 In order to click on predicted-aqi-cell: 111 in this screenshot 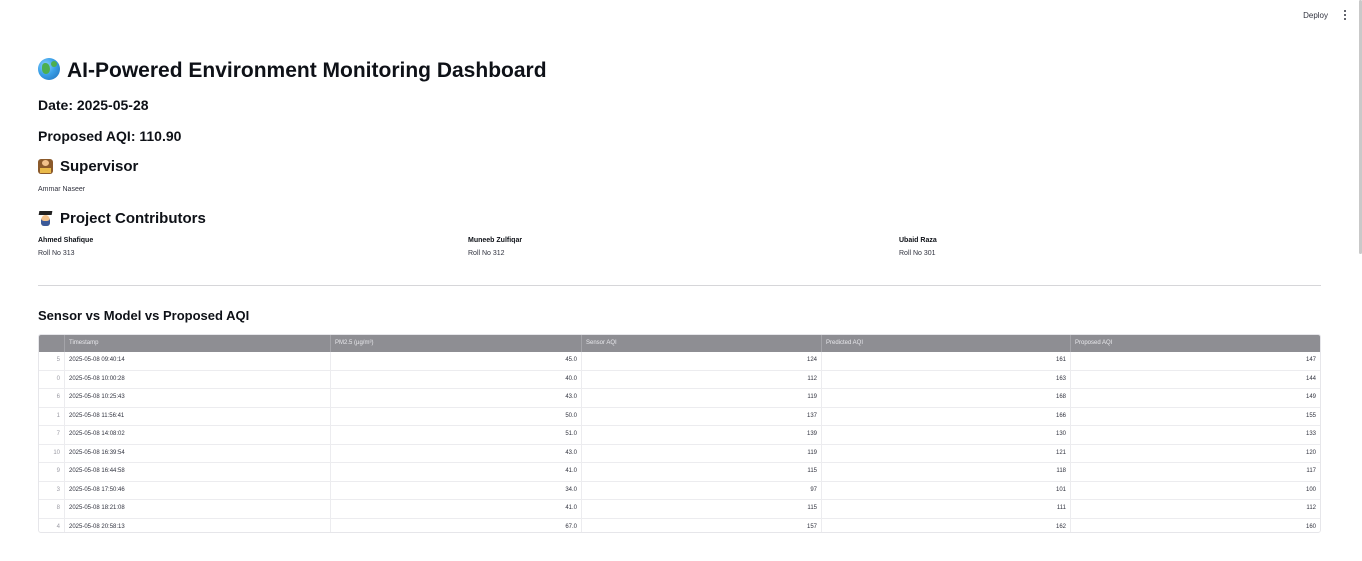, I will do `click(946, 509)`.